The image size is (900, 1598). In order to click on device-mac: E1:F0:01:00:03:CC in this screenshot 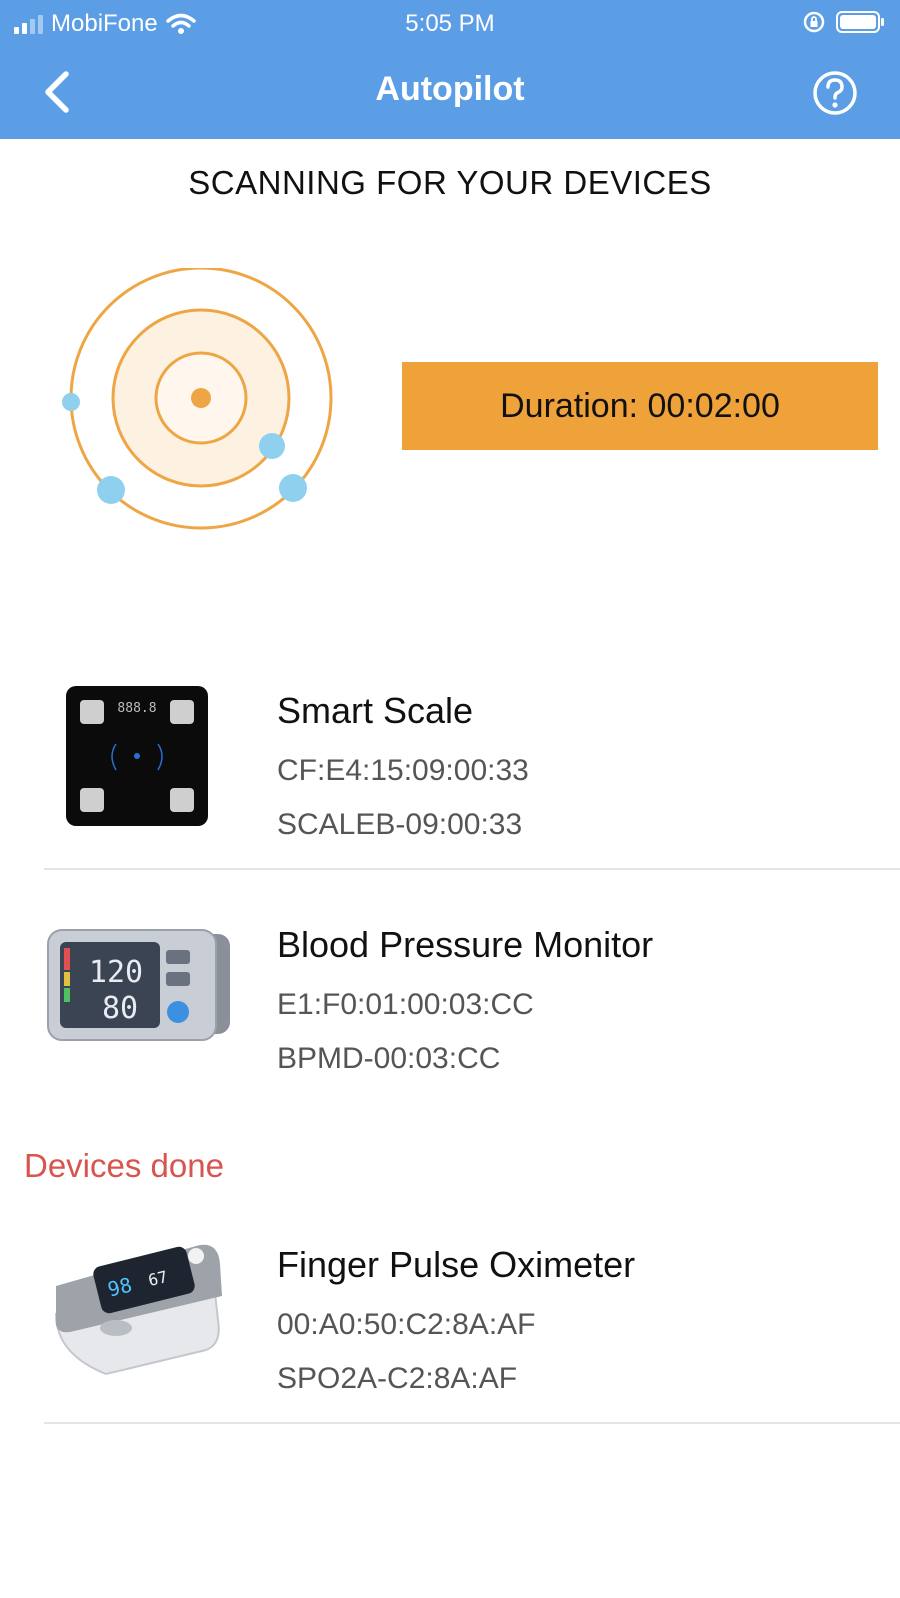, I will do `click(405, 1004)`.